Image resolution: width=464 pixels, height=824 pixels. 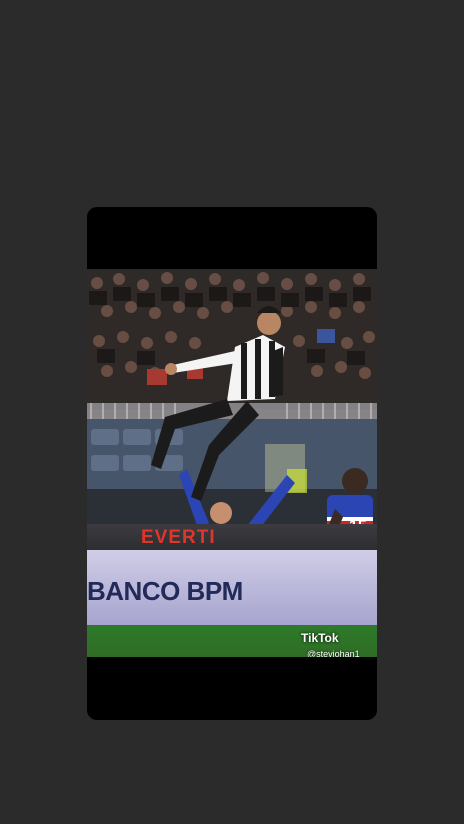 I want to click on railing, so click(x=232, y=411).